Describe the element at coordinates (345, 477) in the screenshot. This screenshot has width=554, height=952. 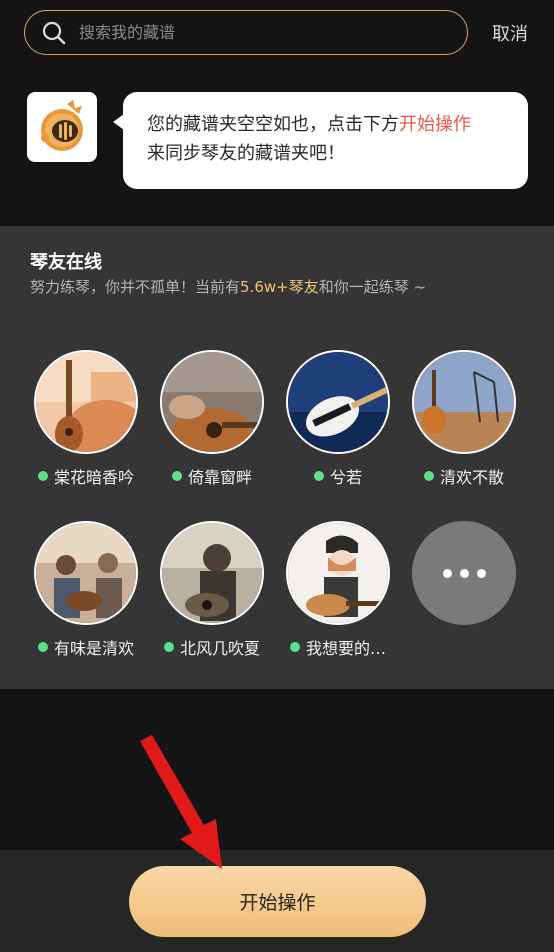
I see `friend-name: 兮若` at that location.